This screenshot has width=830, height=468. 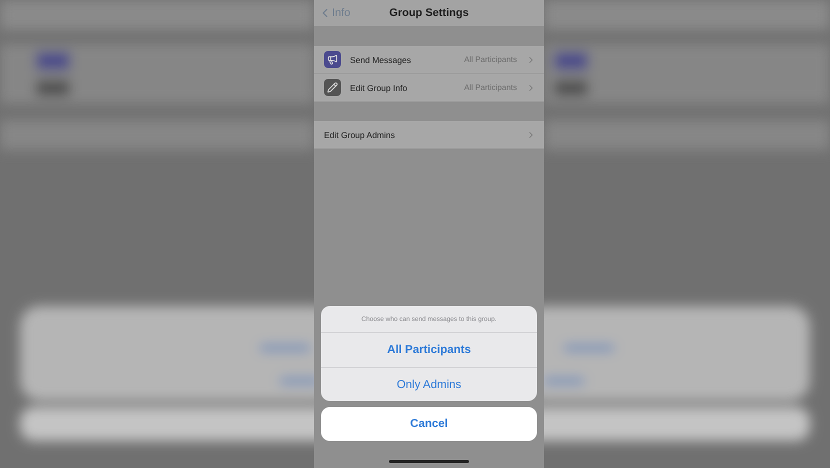 I want to click on settings-row: Send Messages All Participants, so click(x=429, y=60).